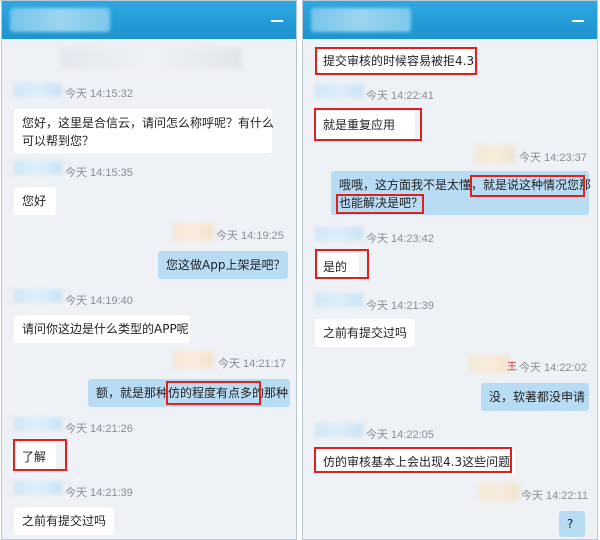 This screenshot has height=540, width=600. What do you see at coordinates (132, 393) in the screenshot?
I see `message-text: 额，就是那种` at bounding box center [132, 393].